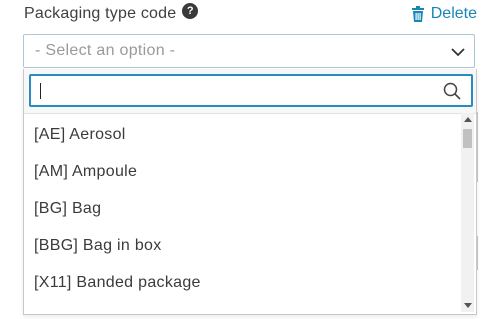  What do you see at coordinates (68, 208) in the screenshot?
I see `option-label: [BG] Bag` at bounding box center [68, 208].